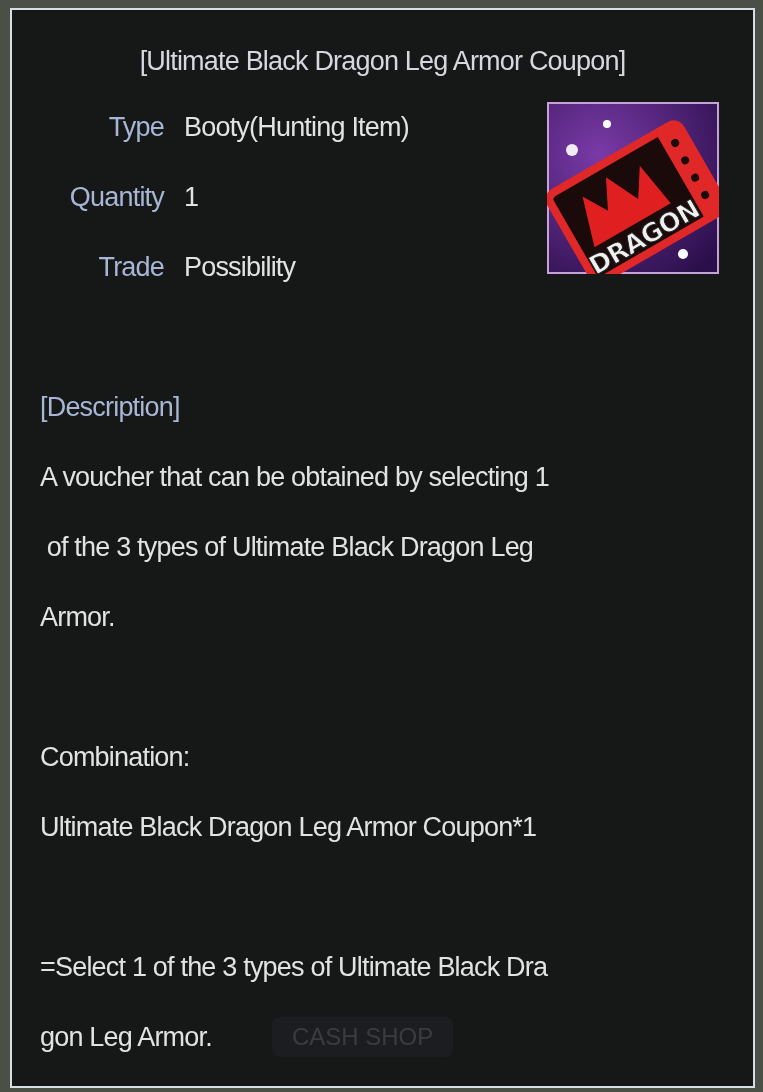 The width and height of the screenshot is (763, 1092). What do you see at coordinates (135, 127) in the screenshot?
I see `property-label: Type` at bounding box center [135, 127].